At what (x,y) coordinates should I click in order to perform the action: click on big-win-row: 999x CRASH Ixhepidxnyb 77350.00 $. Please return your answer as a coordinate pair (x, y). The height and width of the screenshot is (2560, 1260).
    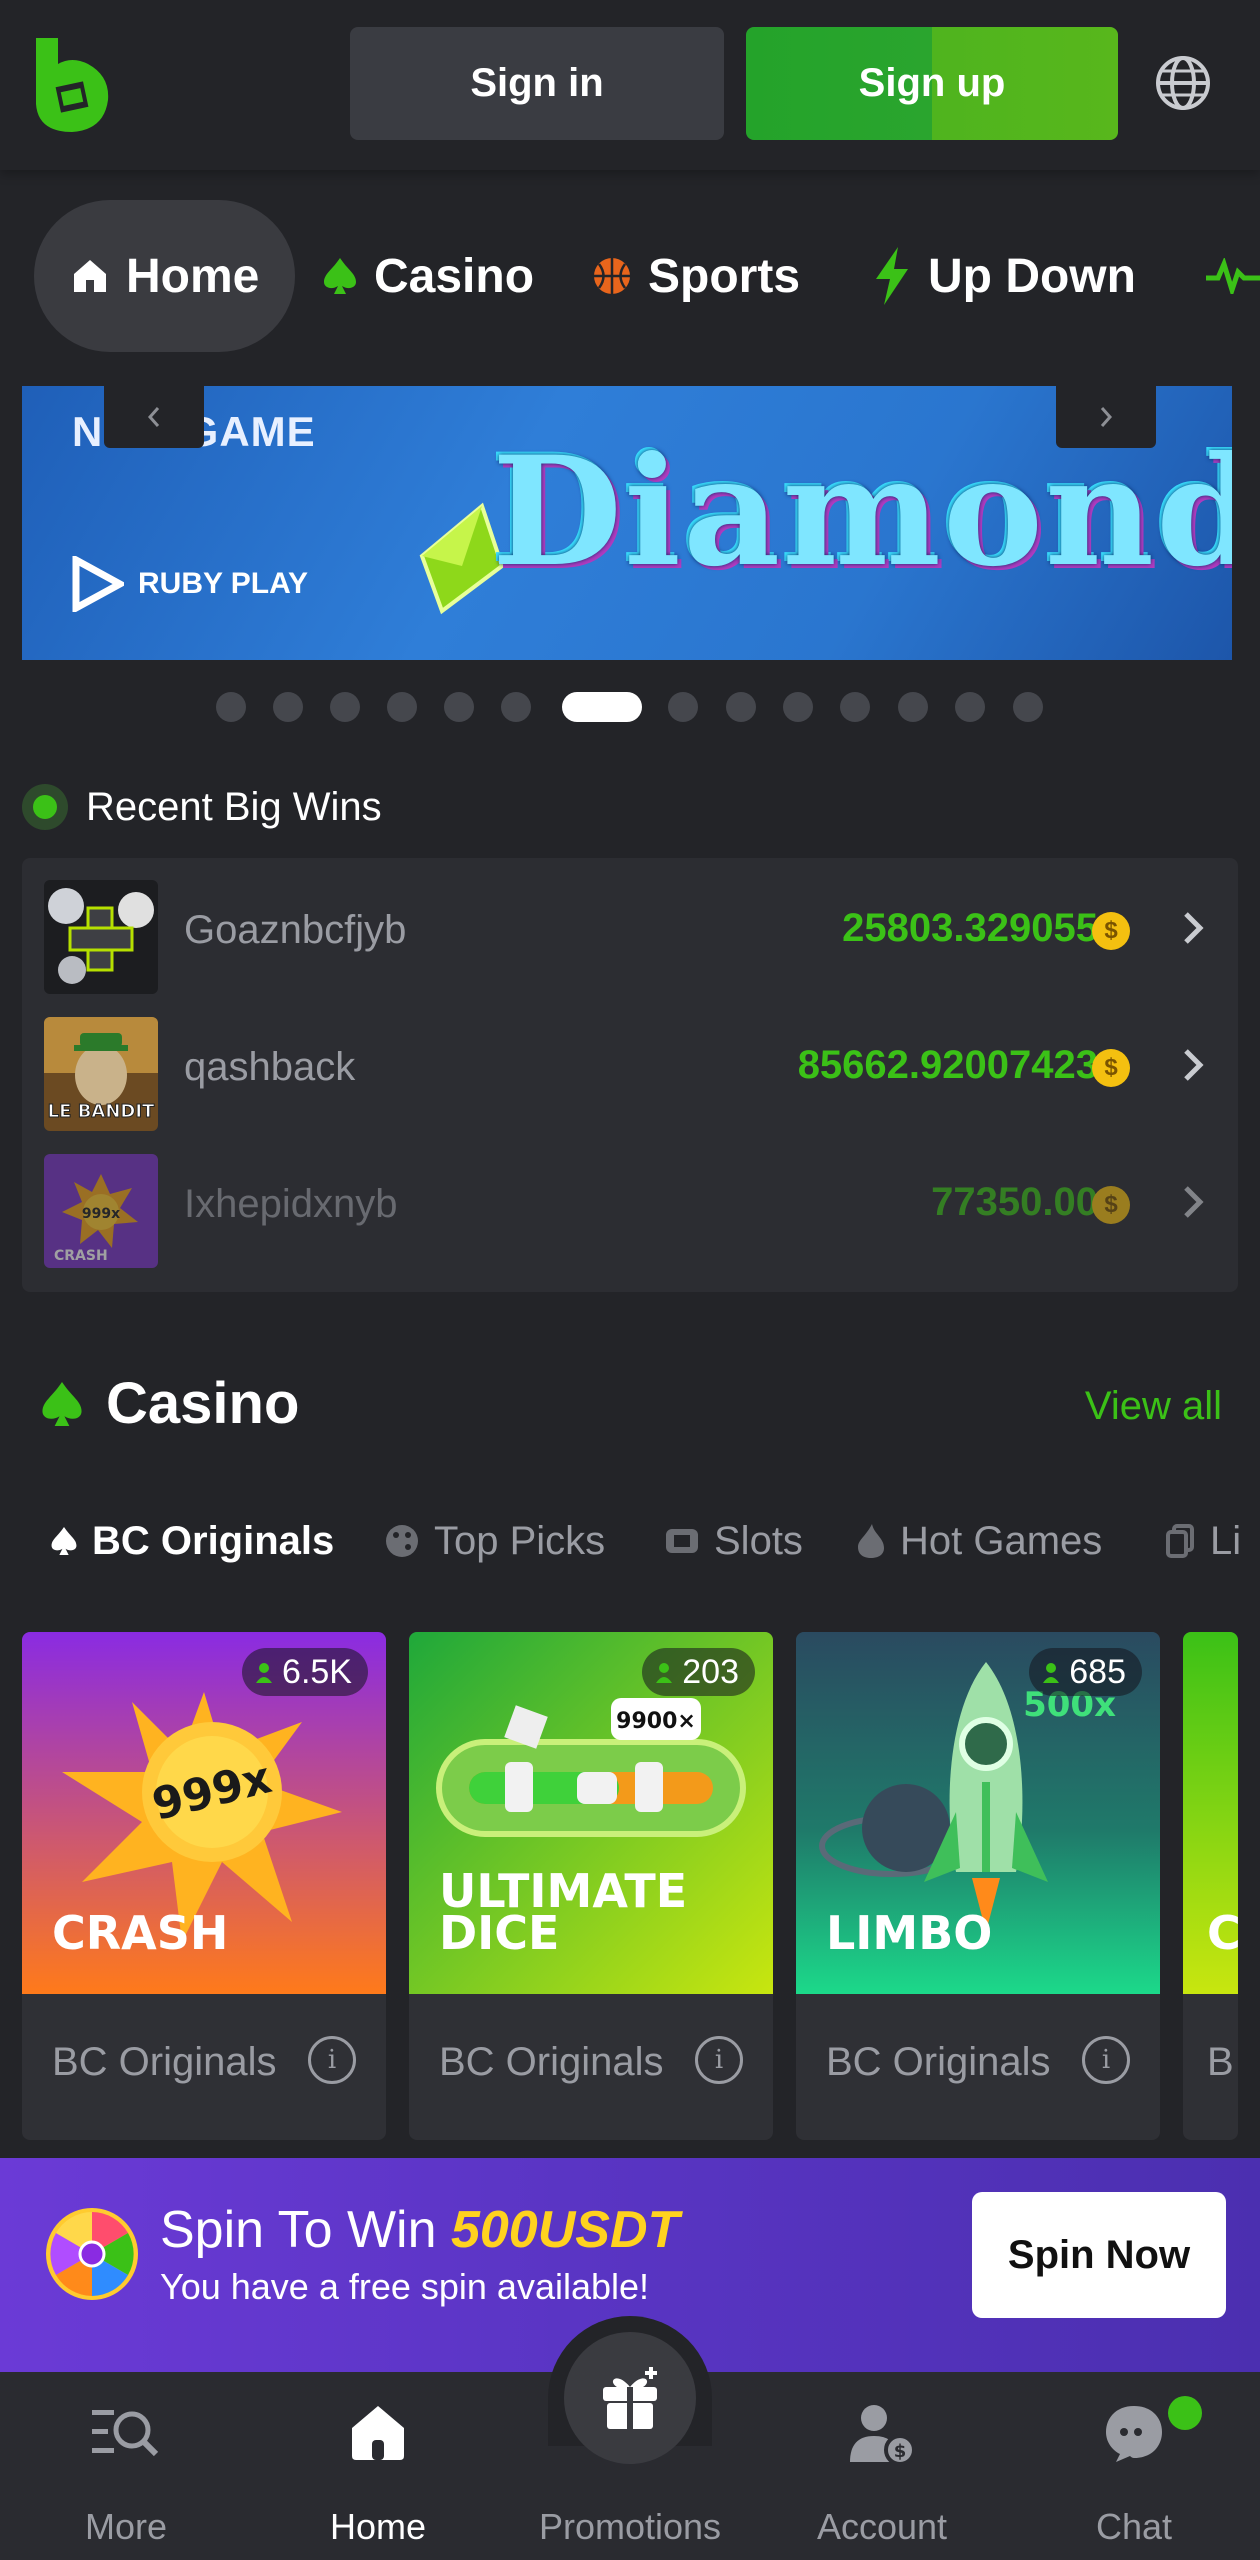
    Looking at the image, I should click on (630, 1200).